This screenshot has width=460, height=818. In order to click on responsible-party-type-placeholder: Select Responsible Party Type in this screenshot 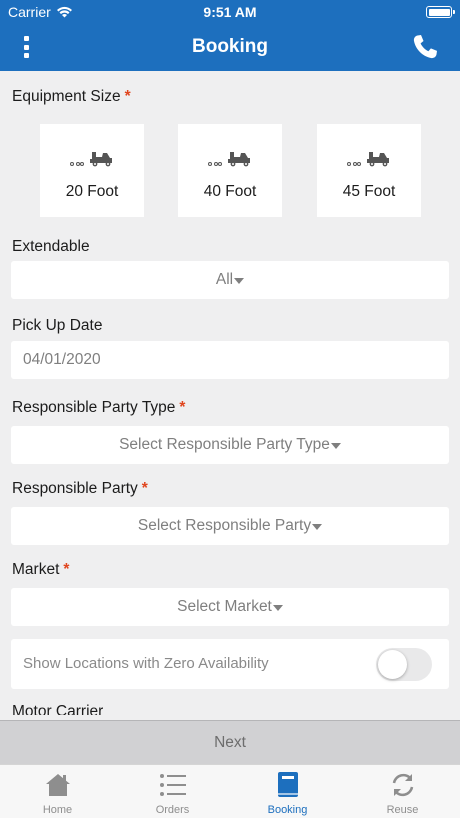, I will do `click(224, 444)`.